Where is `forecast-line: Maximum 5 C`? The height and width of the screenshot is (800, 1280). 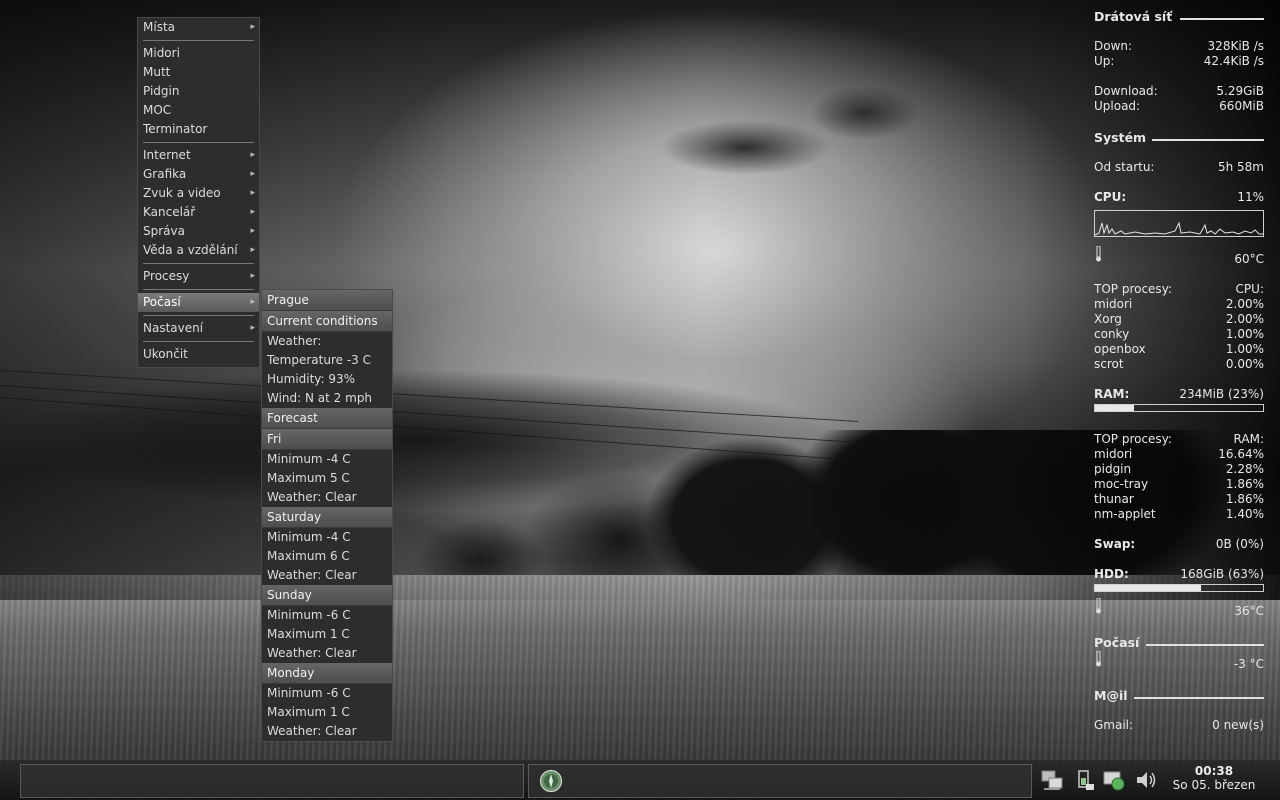 forecast-line: Maximum 5 C is located at coordinates (327, 478).